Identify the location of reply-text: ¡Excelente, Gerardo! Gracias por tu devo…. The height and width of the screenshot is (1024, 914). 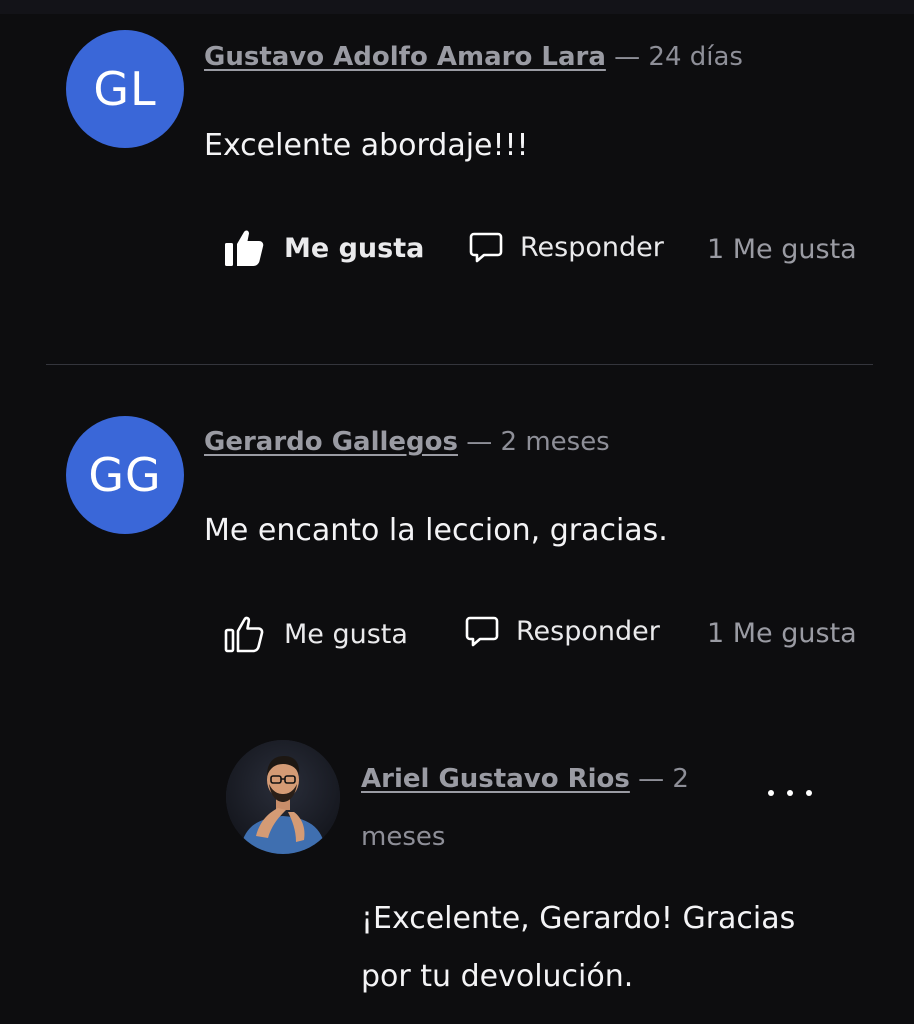
(578, 947).